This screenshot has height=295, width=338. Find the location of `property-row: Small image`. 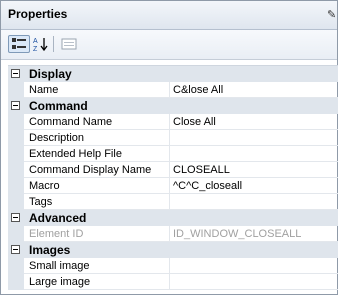

property-row: Small image is located at coordinates (173, 266).